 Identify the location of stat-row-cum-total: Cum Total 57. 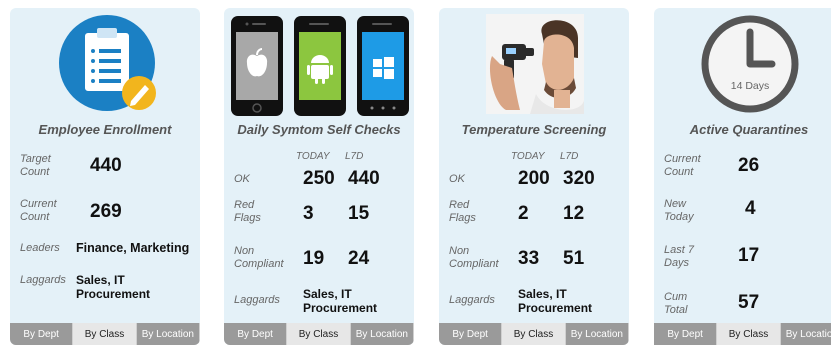
(744, 304).